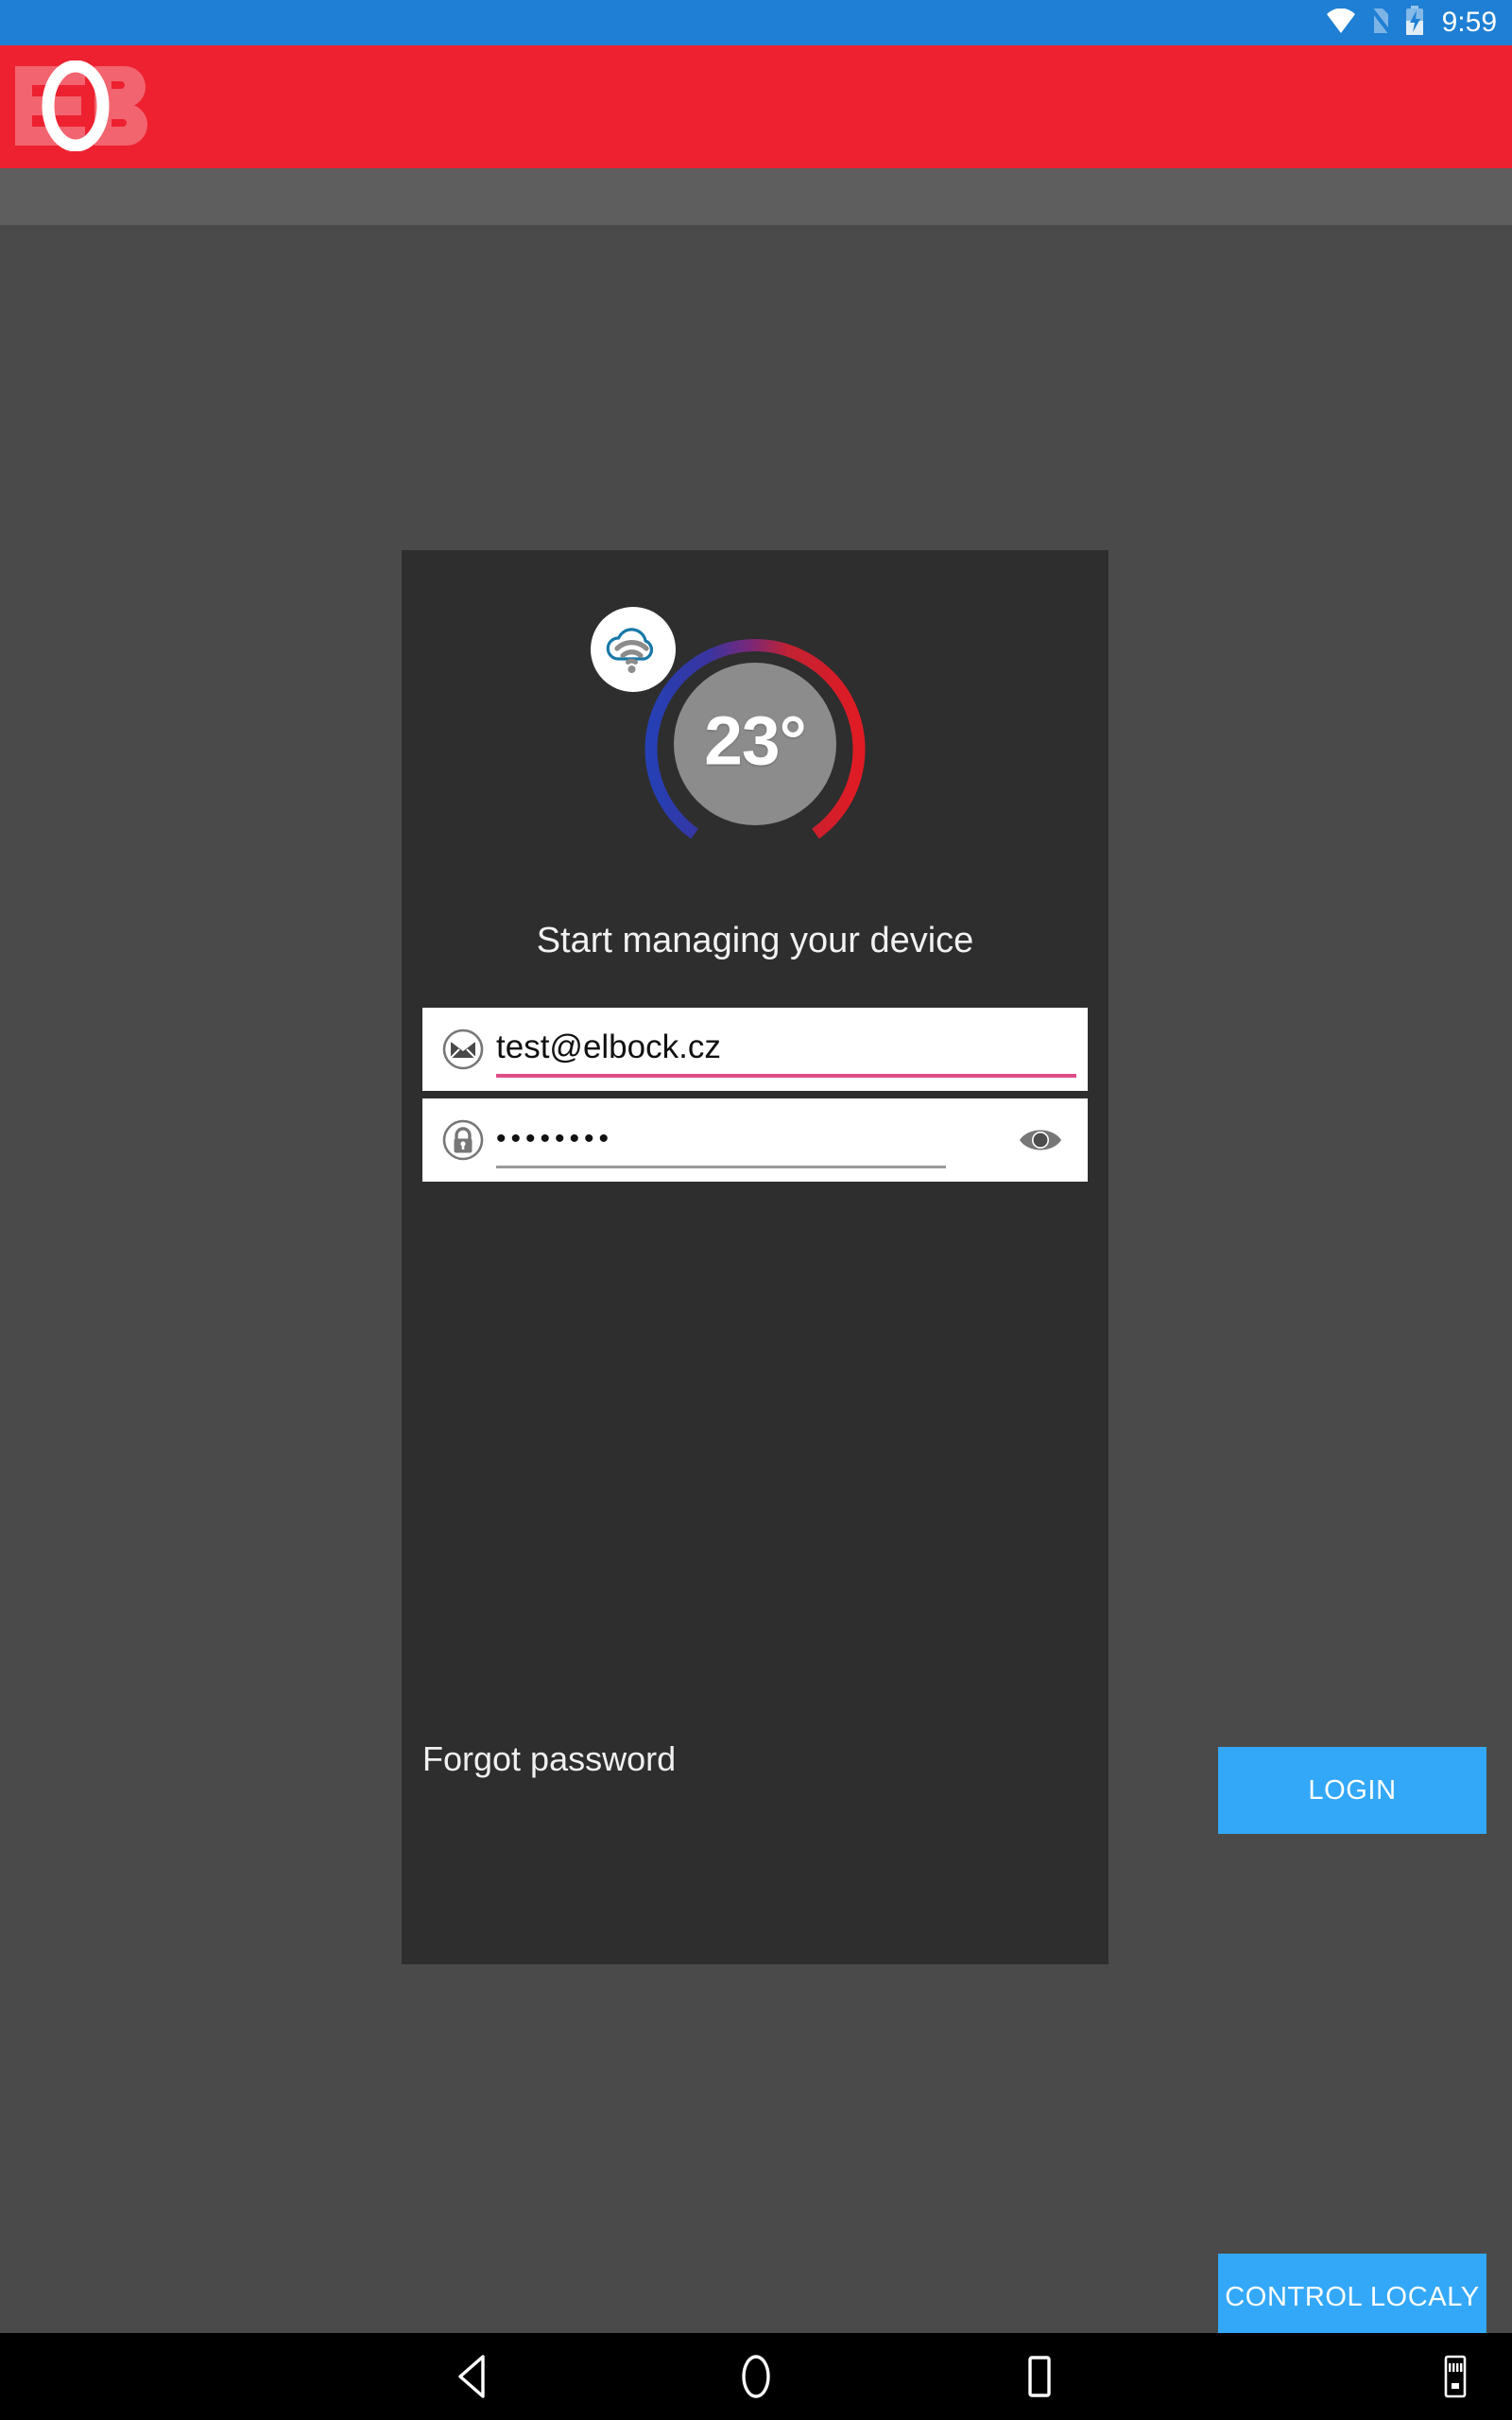 The image size is (1512, 2420). What do you see at coordinates (1040, 1140) in the screenshot?
I see `eye-icon` at bounding box center [1040, 1140].